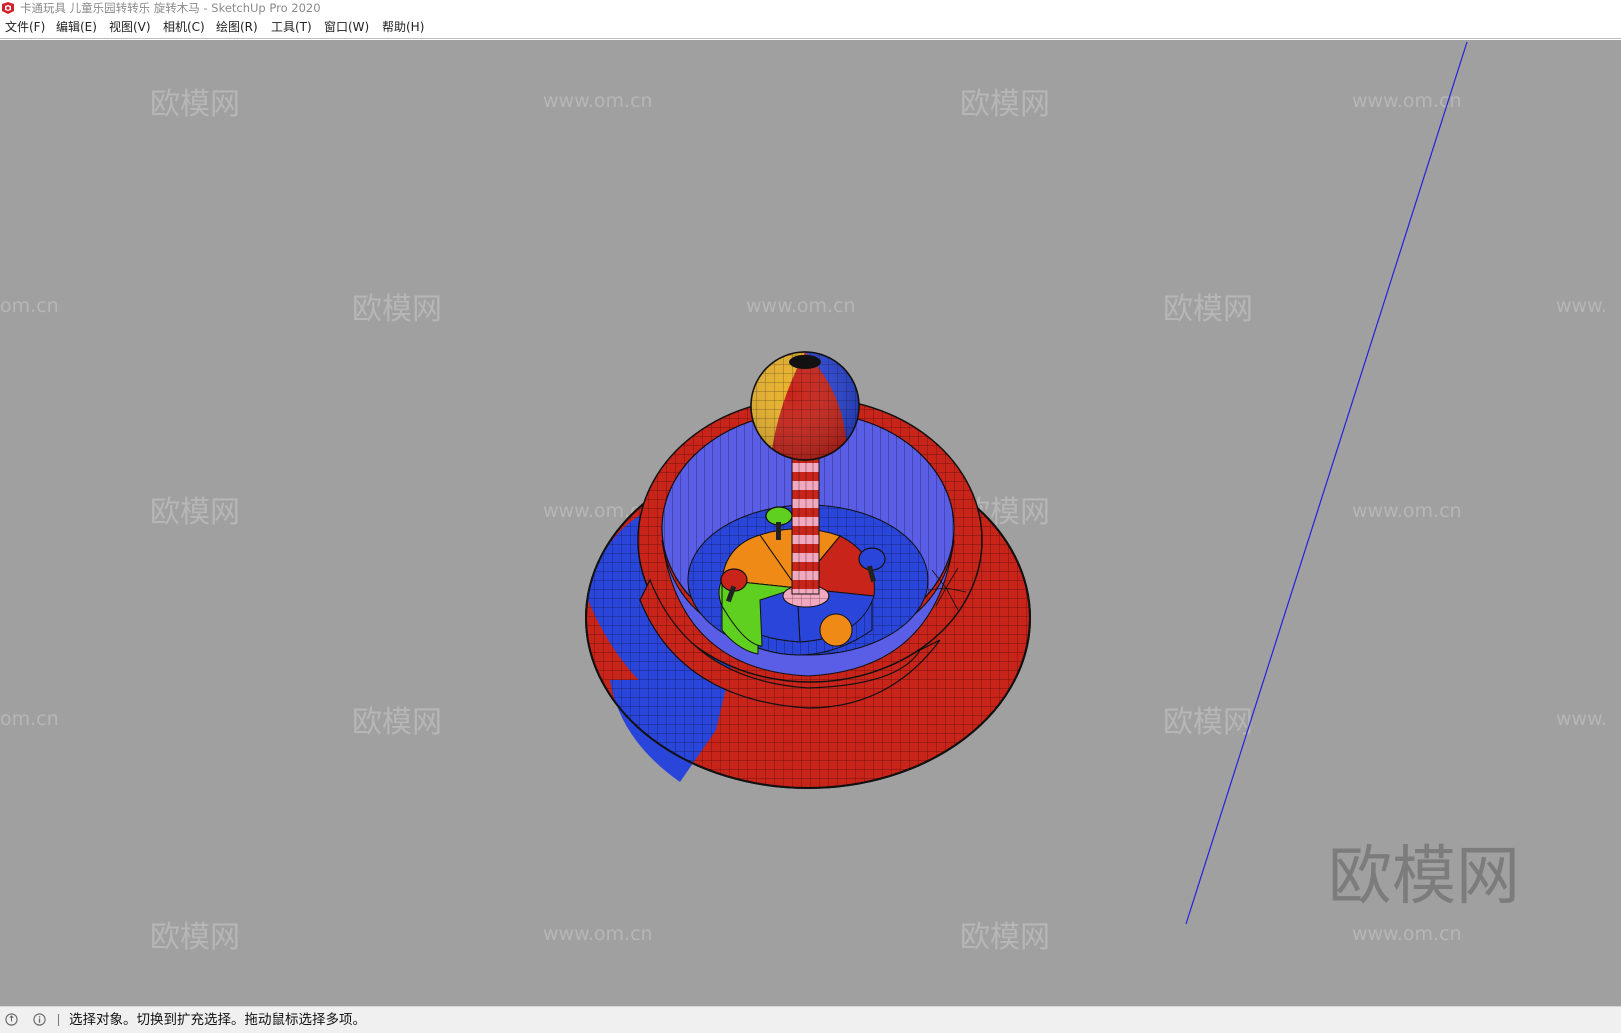 The height and width of the screenshot is (1033, 1621). Describe the element at coordinates (1326, 483) in the screenshot. I see `axis-line` at that location.